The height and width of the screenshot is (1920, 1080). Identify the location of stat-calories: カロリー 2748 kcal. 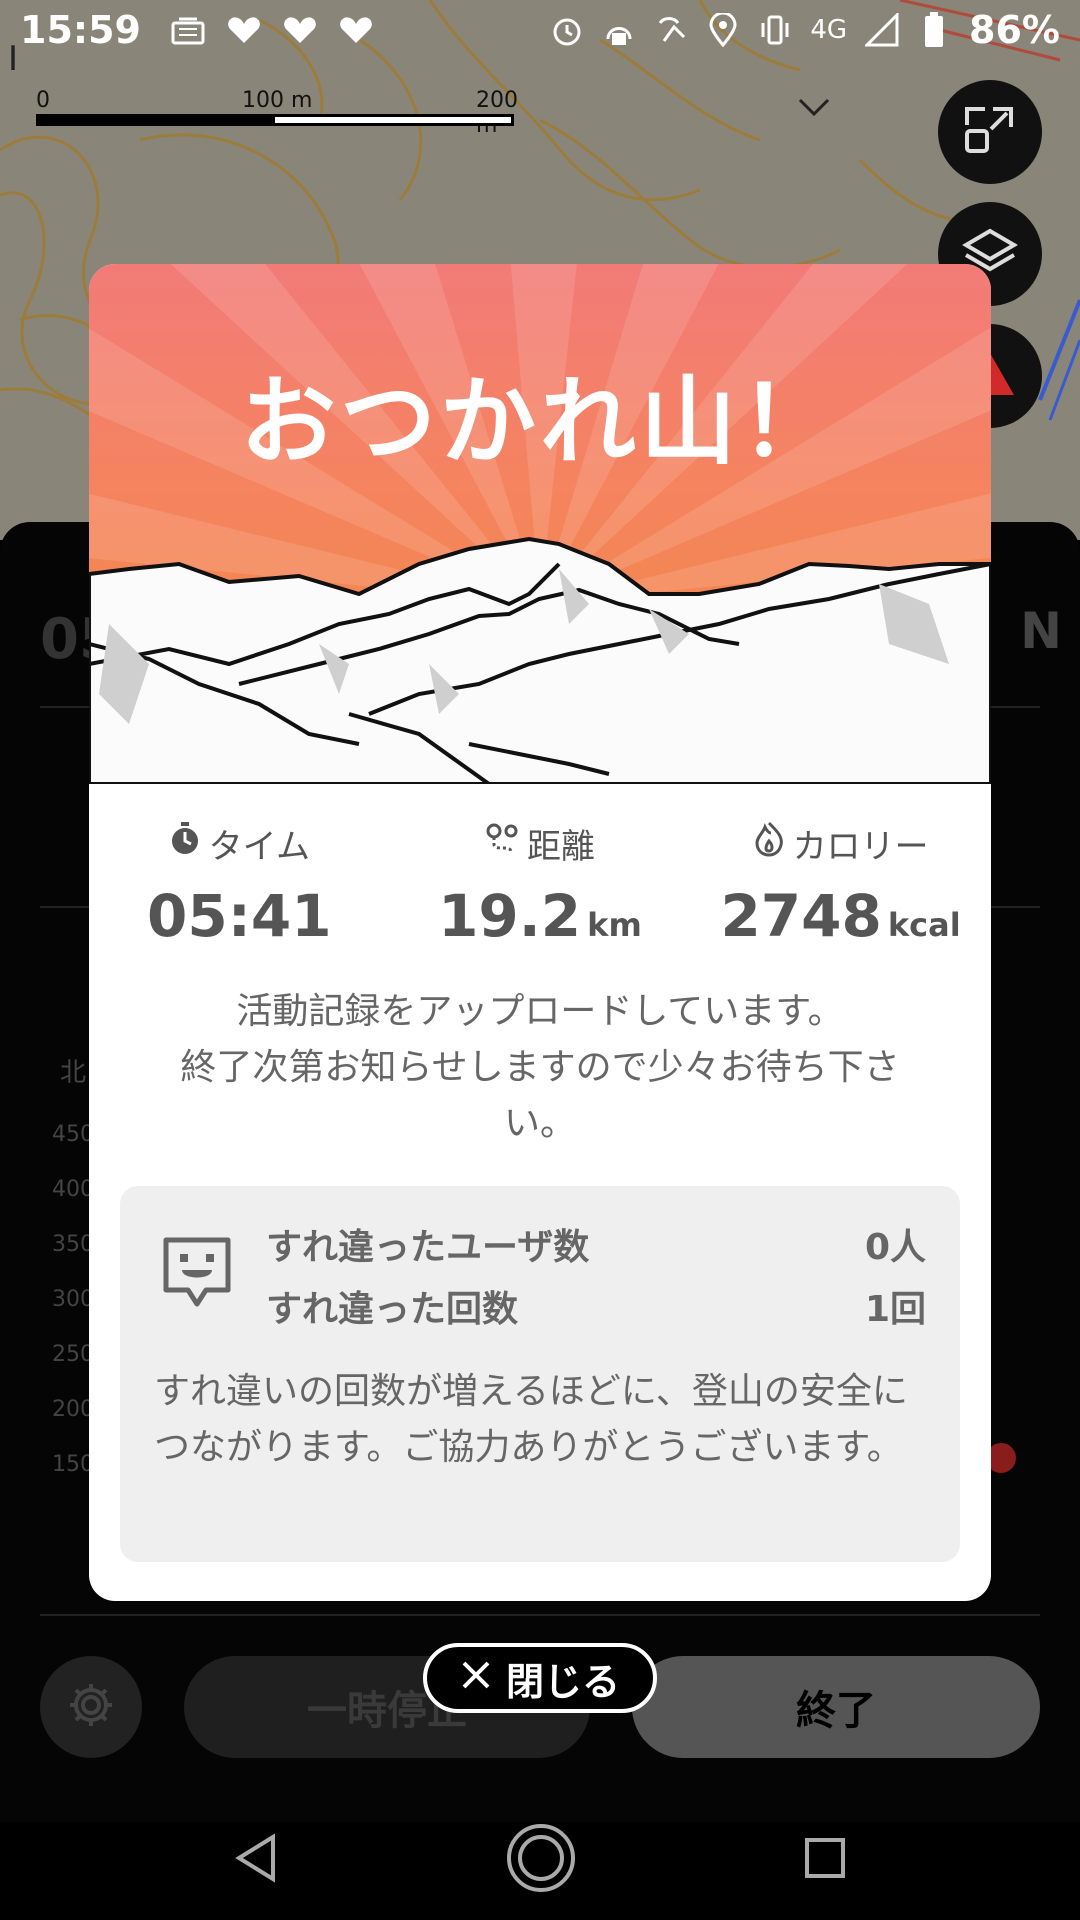
(840, 884).